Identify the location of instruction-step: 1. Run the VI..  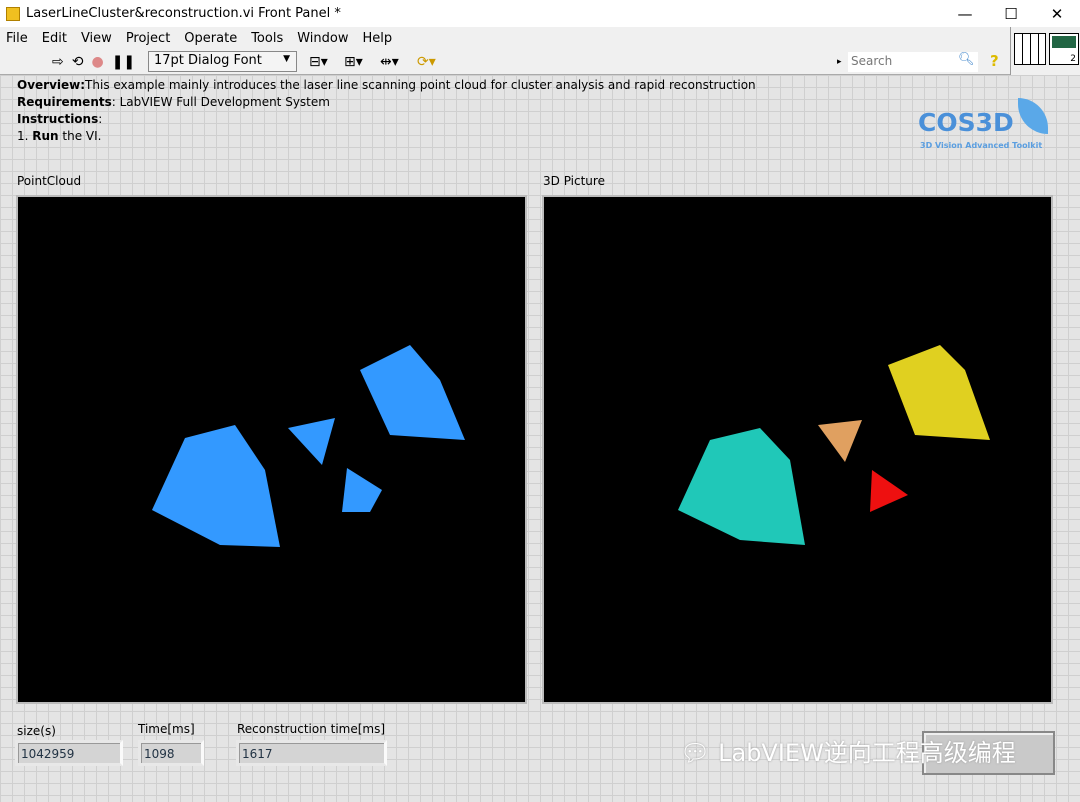
(59, 136).